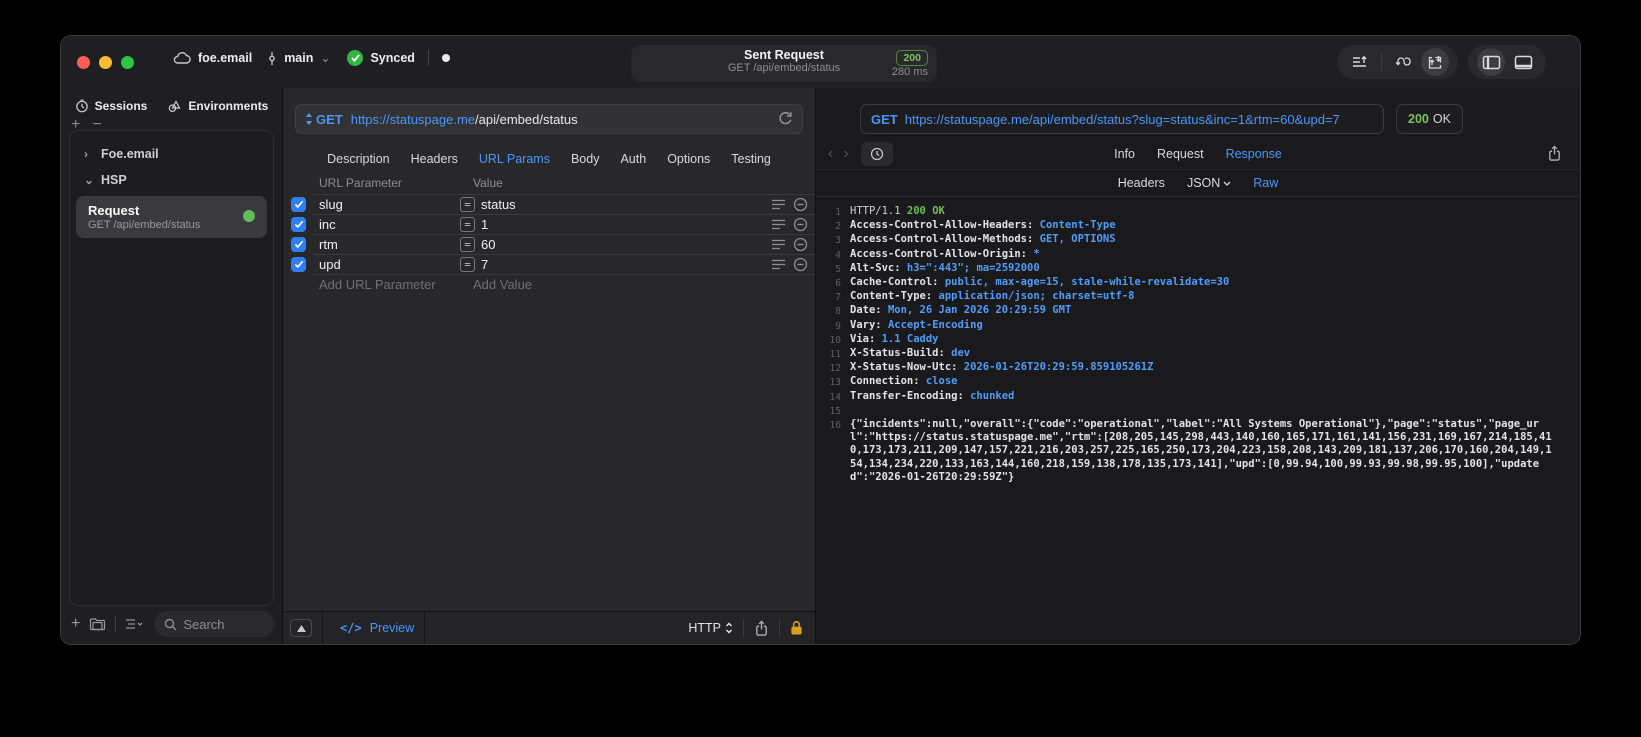 This screenshot has height=737, width=1641. Describe the element at coordinates (937, 254) in the screenshot. I see `response-line: 4 Access-Control-Allow-Origin: *` at that location.